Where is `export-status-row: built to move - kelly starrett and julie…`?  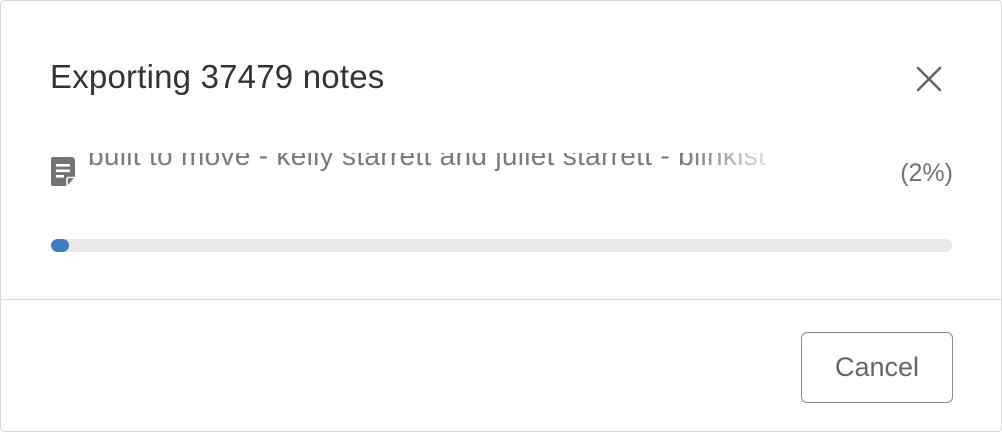 export-status-row: built to move - kelly starrett and julie… is located at coordinates (501, 172).